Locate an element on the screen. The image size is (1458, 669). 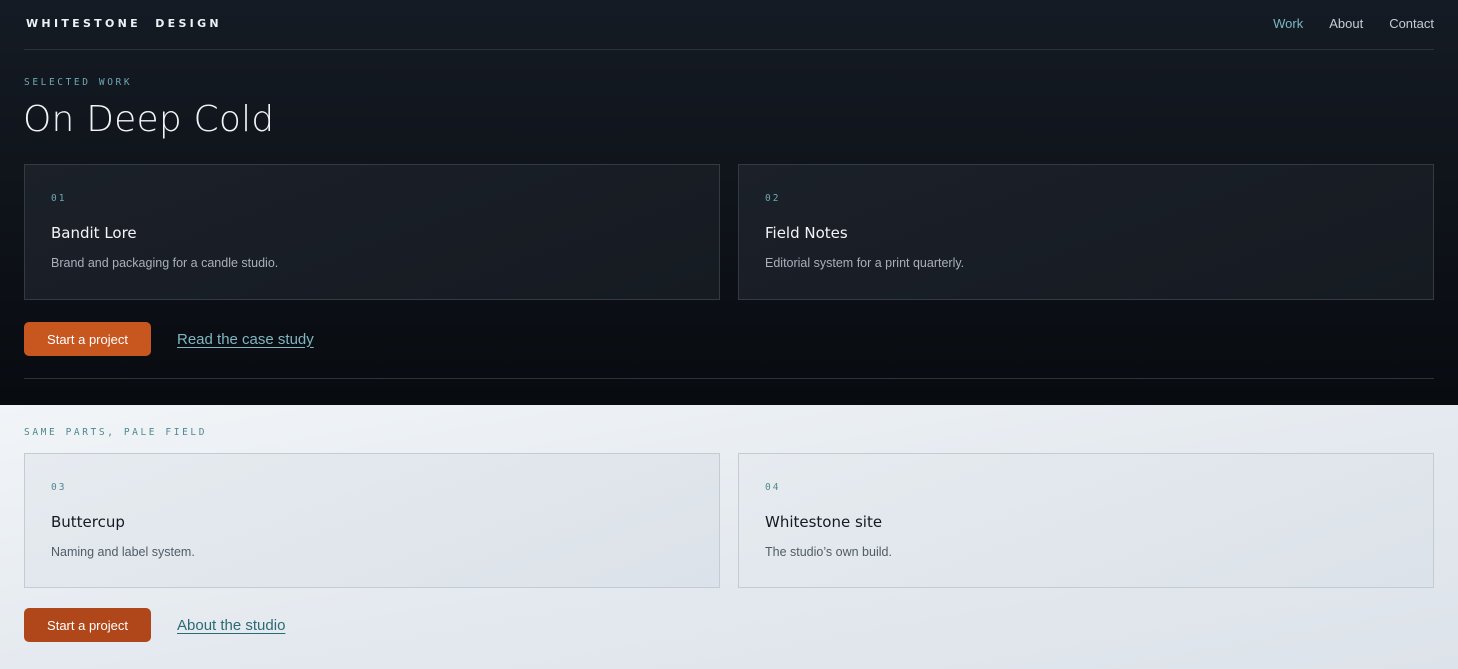
read-case-study-link: Read the case study is located at coordinates (245, 339).